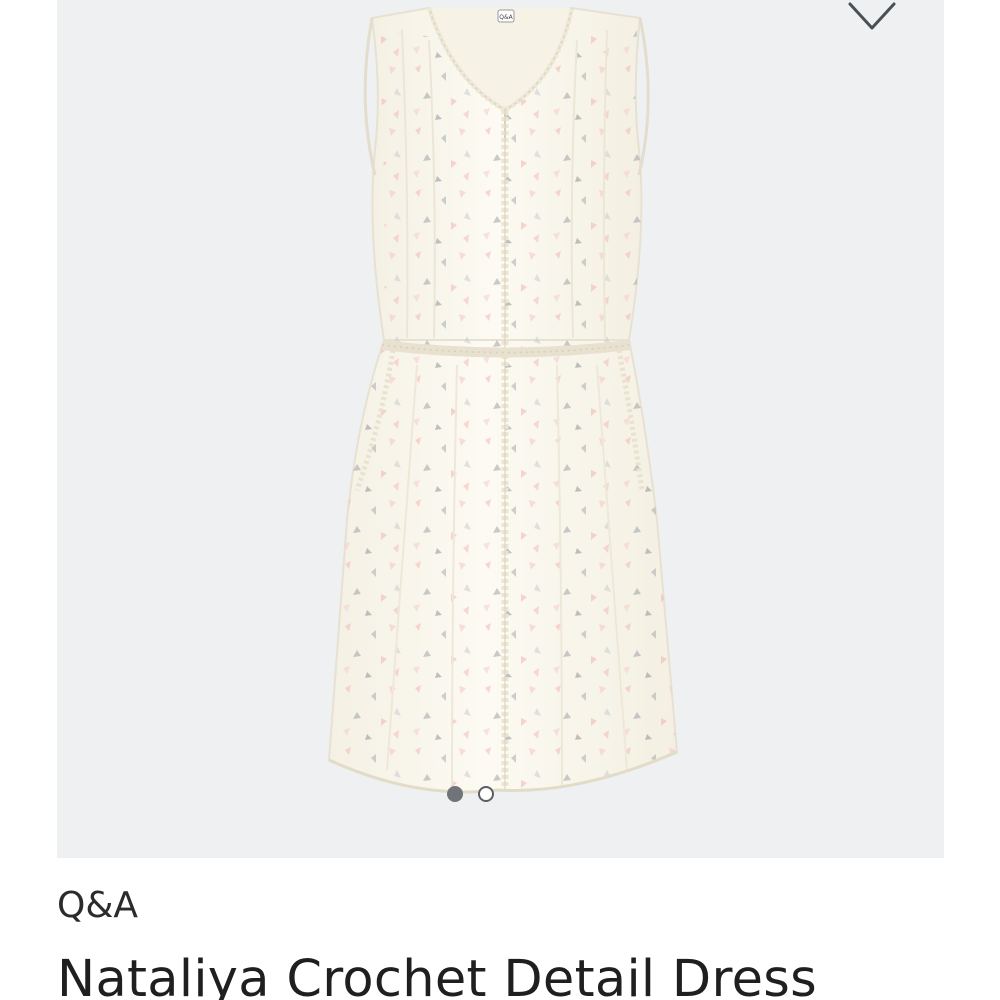 Image resolution: width=1000 pixels, height=1000 pixels. Describe the element at coordinates (437, 975) in the screenshot. I see `product-title: Nataliya Crochet Detail Dress` at that location.